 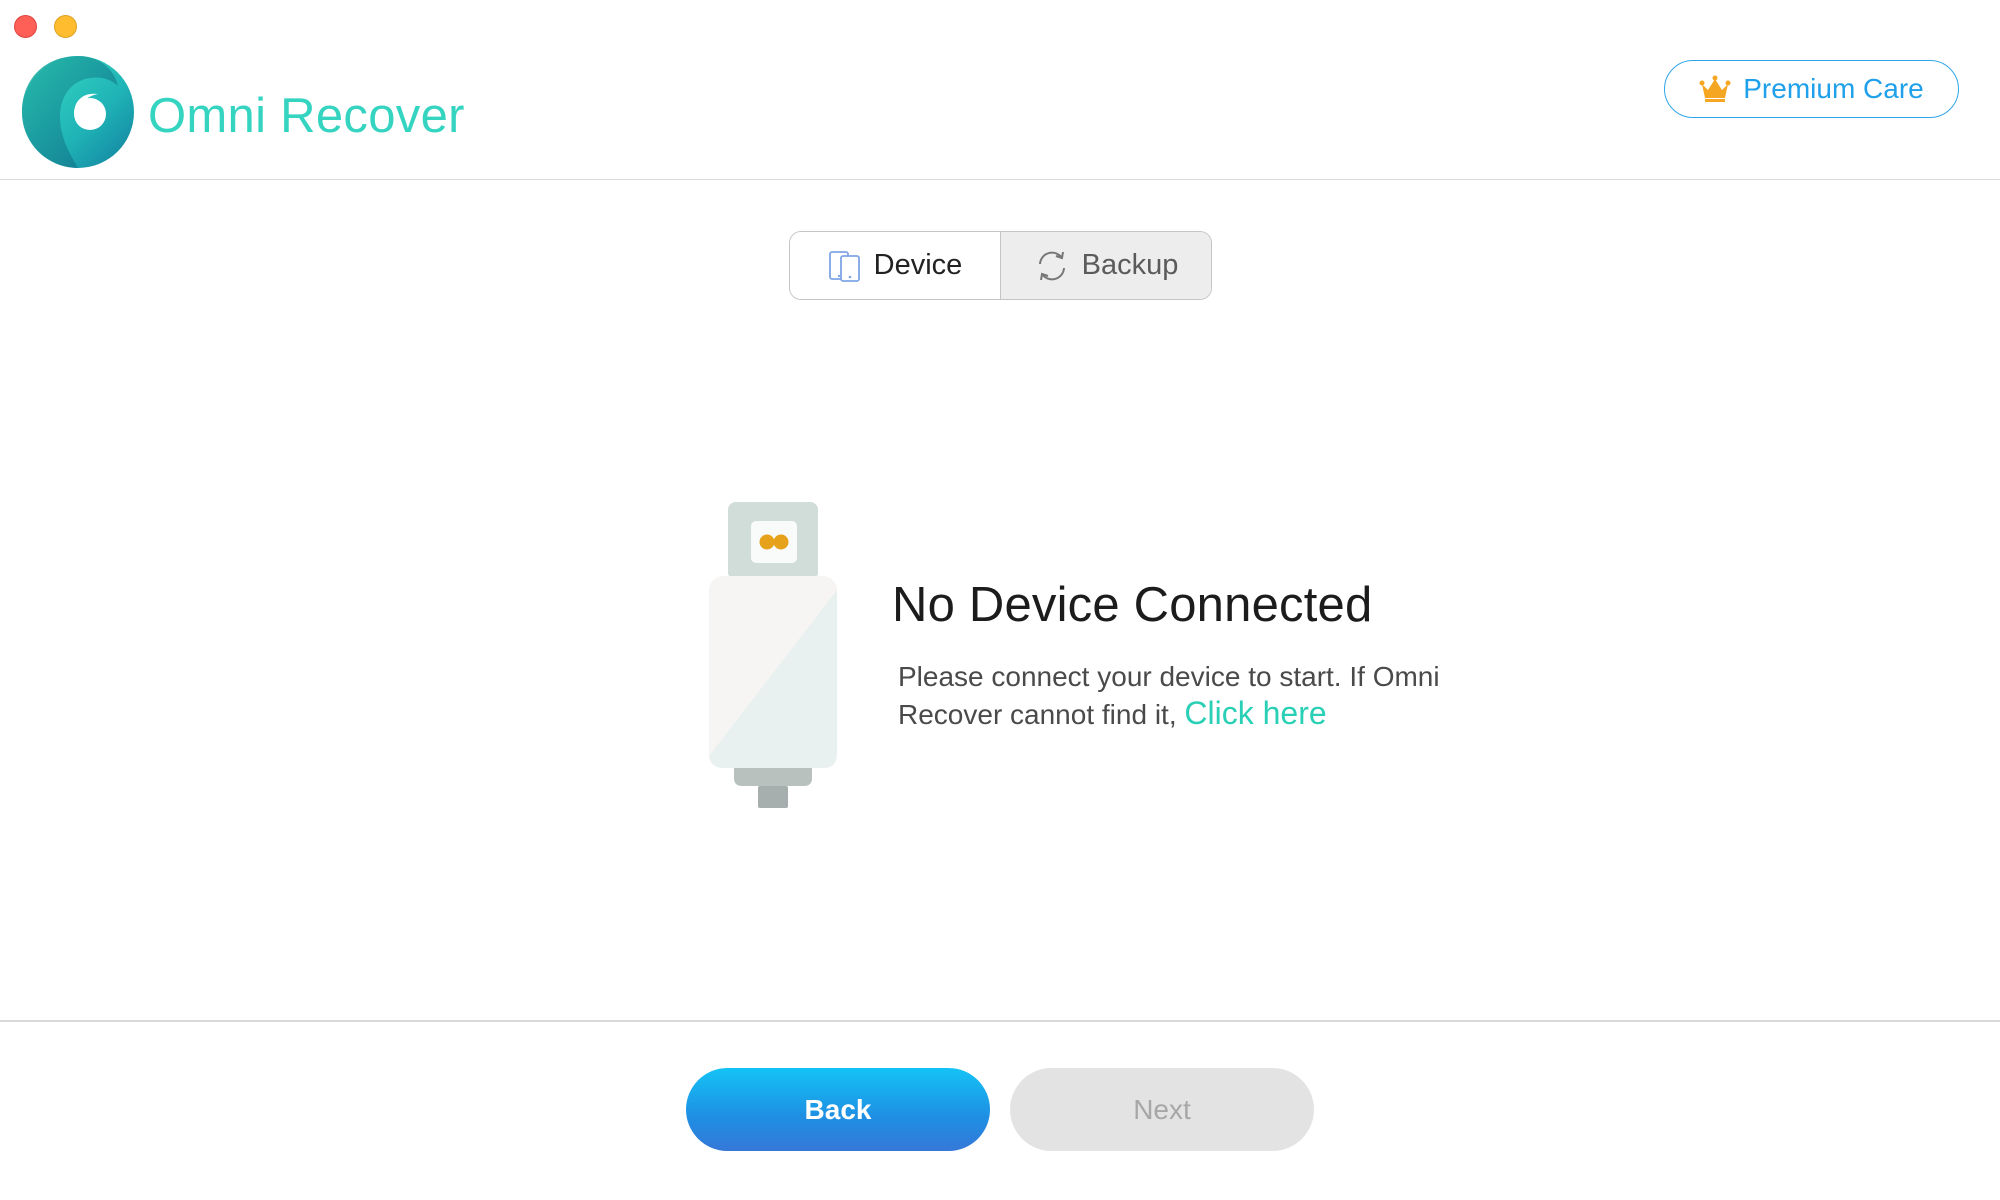 I want to click on usb-device-illustration, so click(x=773, y=655).